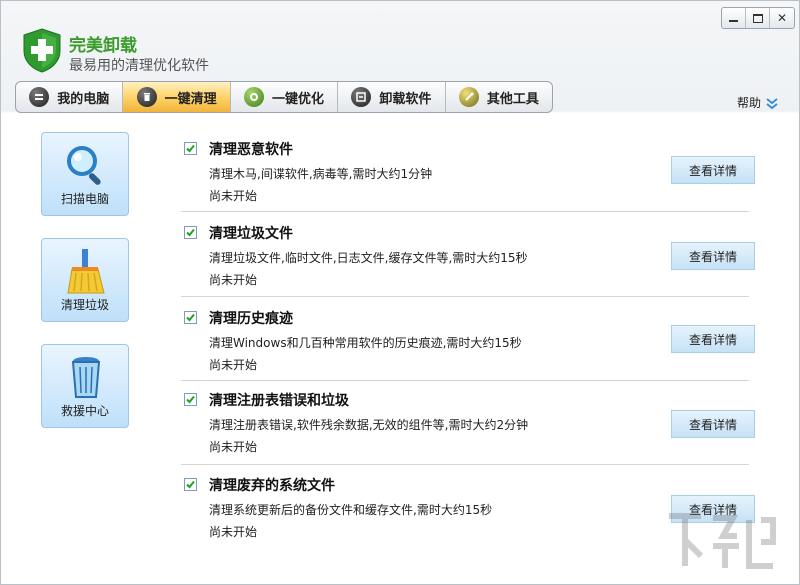  What do you see at coordinates (368, 258) in the screenshot?
I see `item-description: 清理垃圾文件,临时文件,日志文件,缓存文件等,需时大约15秒` at bounding box center [368, 258].